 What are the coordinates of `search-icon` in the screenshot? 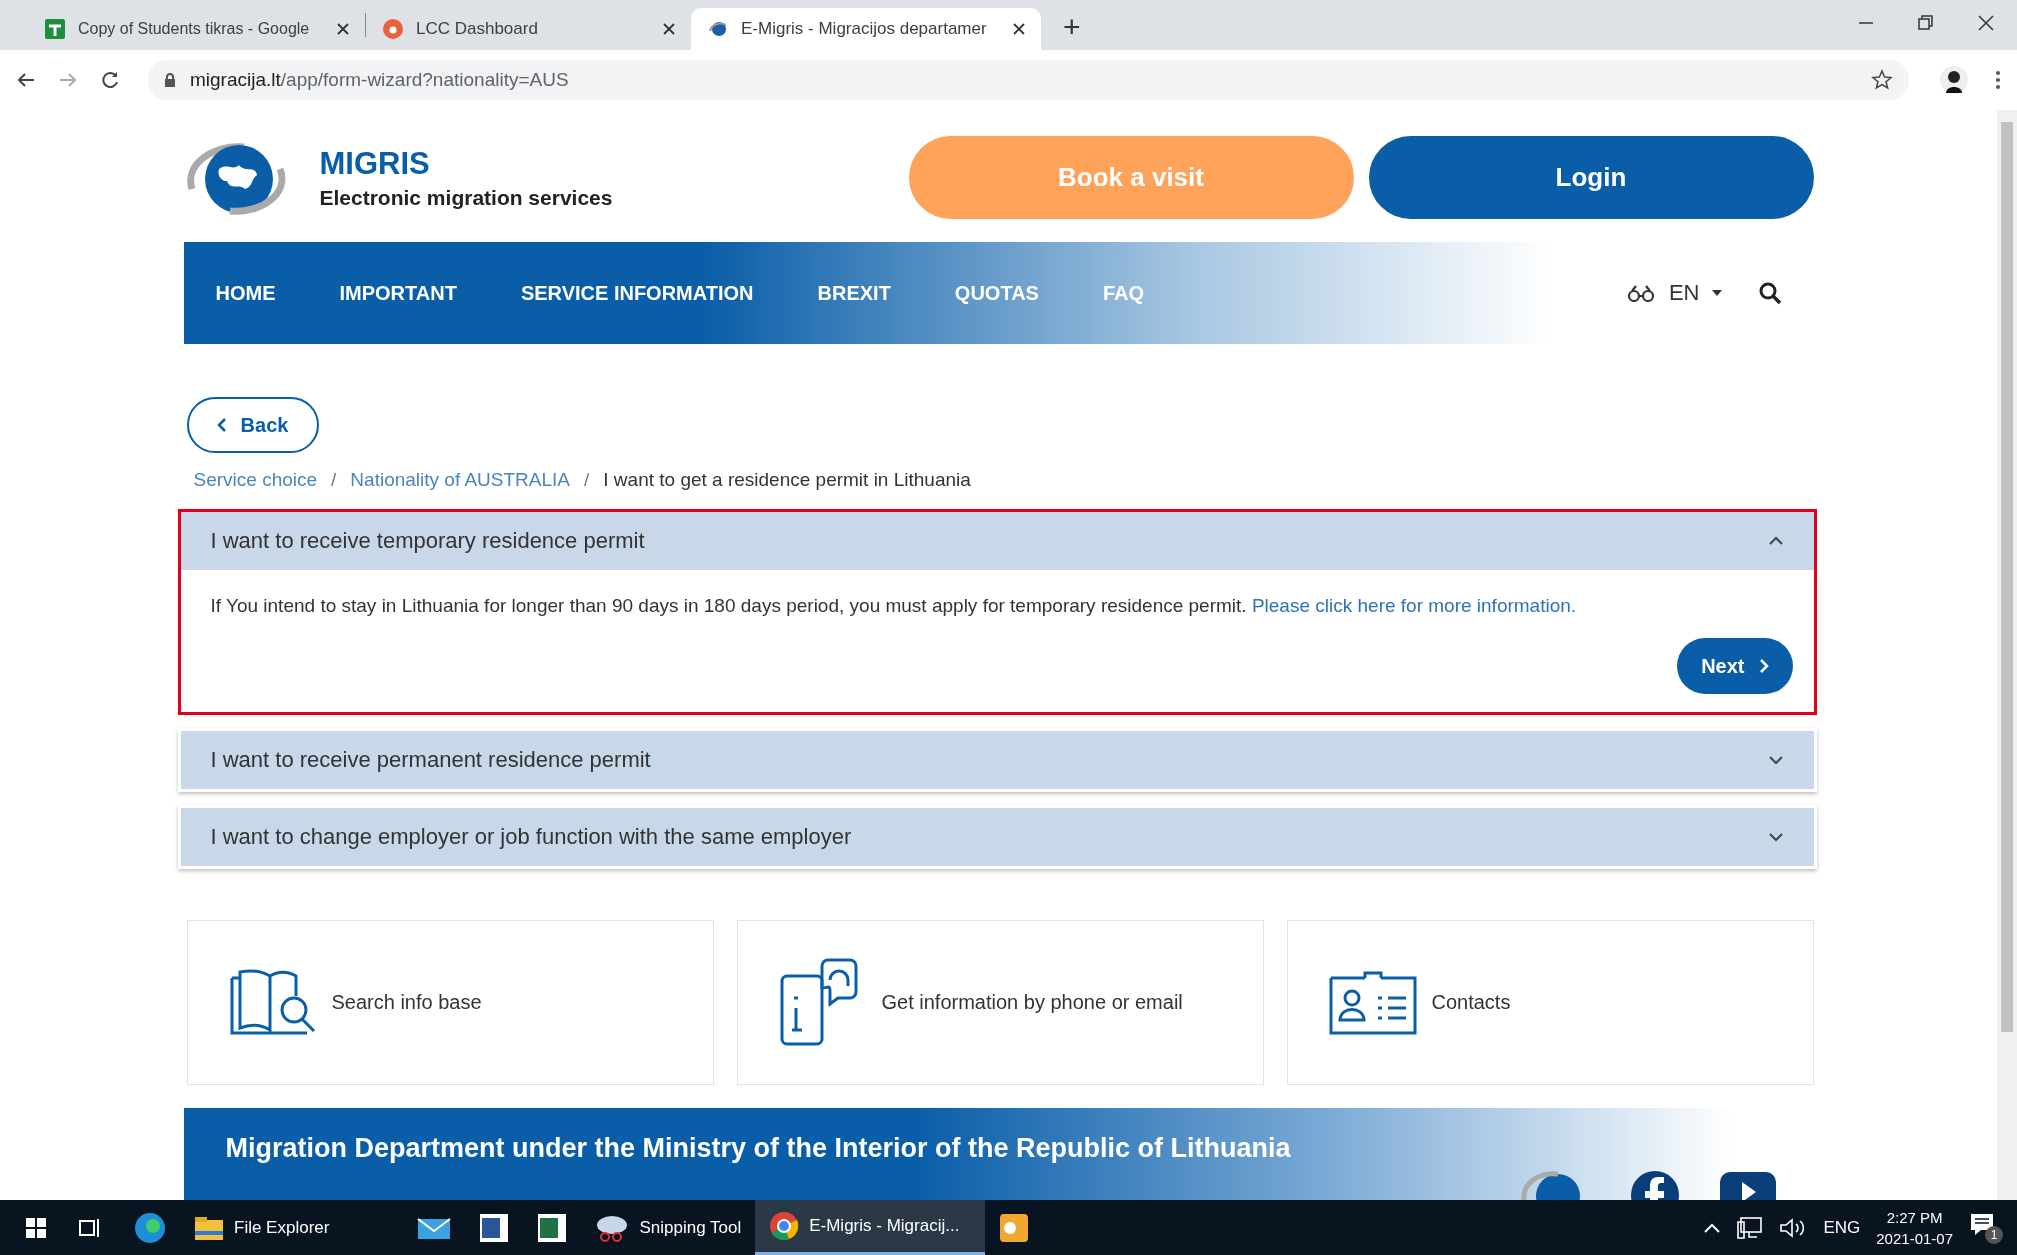 It's located at (1769, 293).